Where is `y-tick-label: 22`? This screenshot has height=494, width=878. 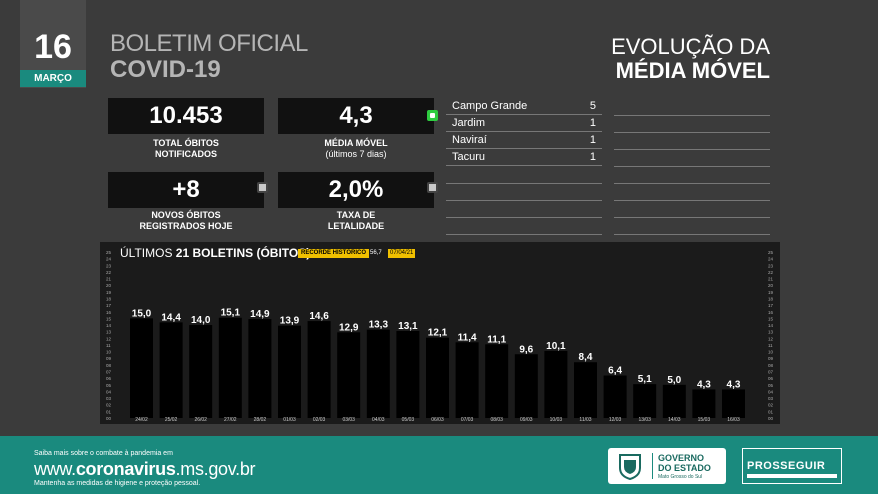 y-tick-label: 22 is located at coordinates (109, 272).